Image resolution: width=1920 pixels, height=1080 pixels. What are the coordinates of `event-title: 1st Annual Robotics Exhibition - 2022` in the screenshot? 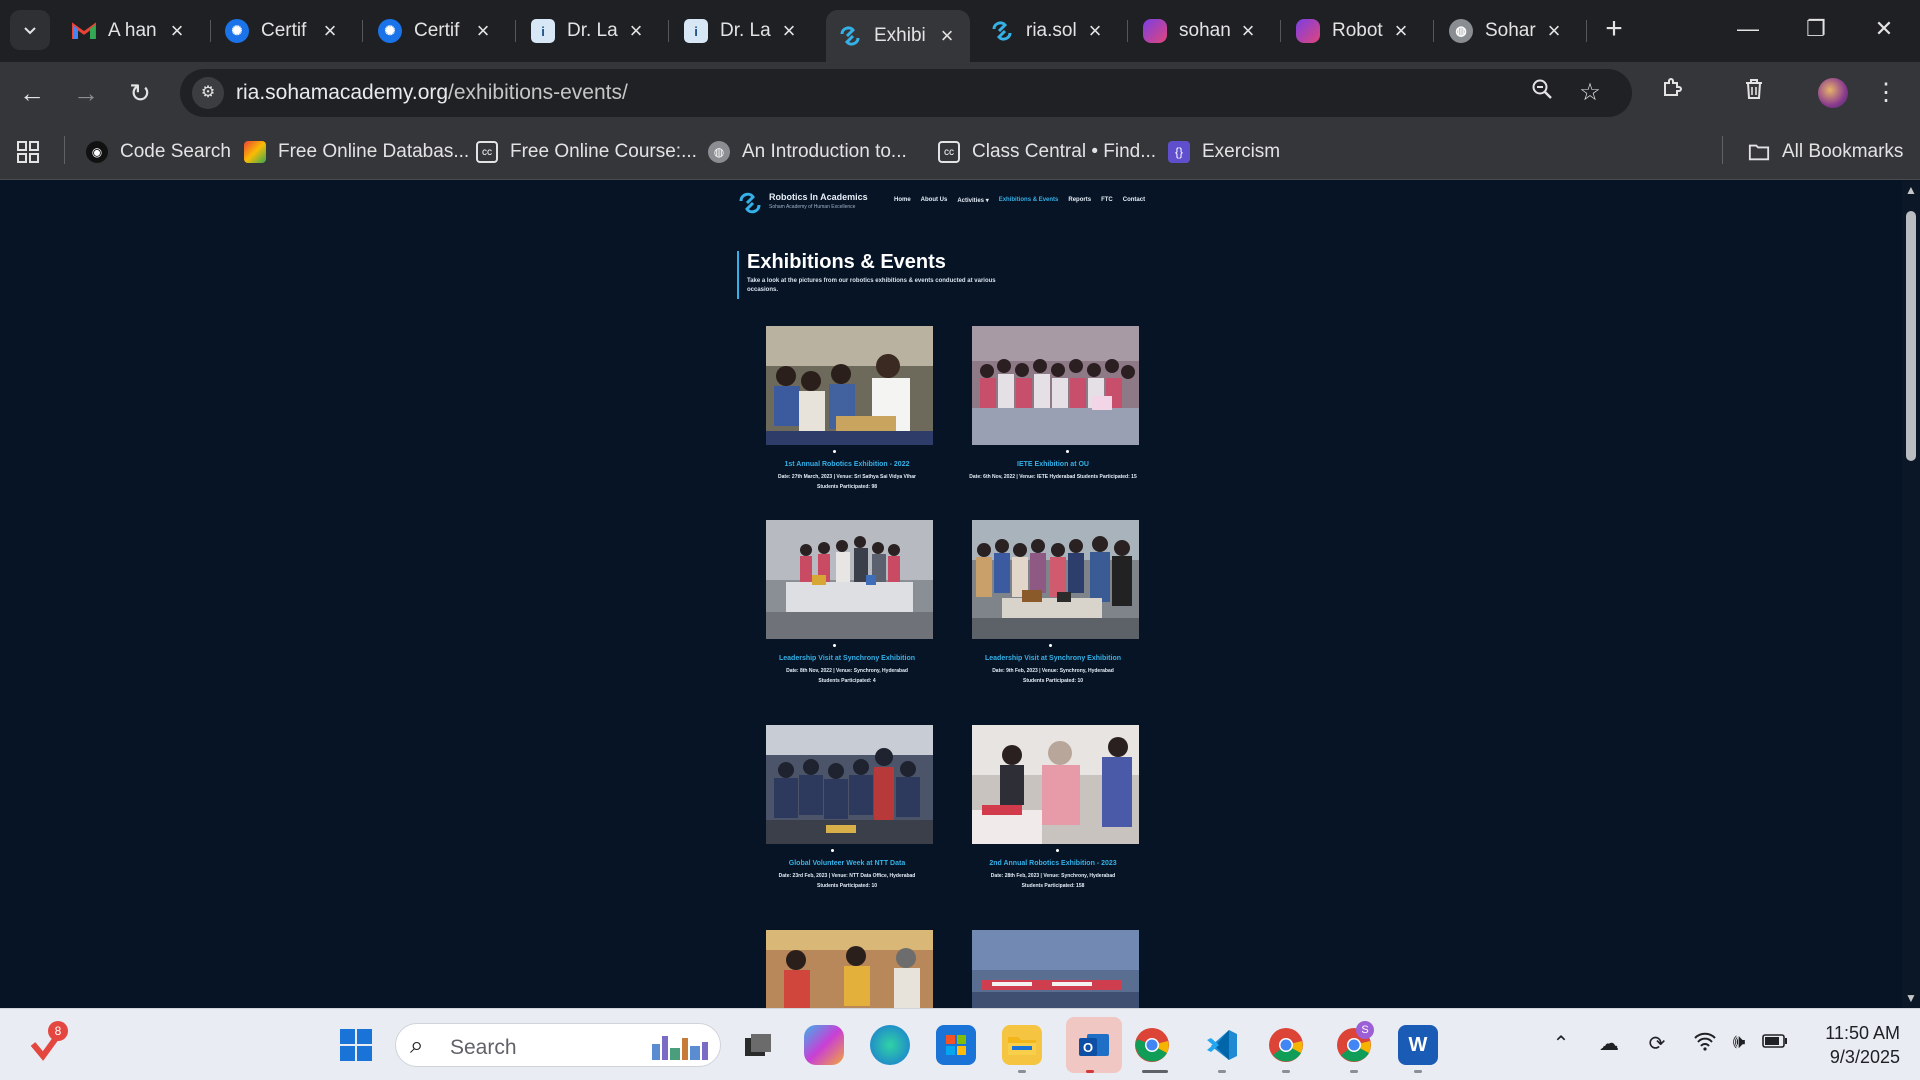 It's located at (847, 464).